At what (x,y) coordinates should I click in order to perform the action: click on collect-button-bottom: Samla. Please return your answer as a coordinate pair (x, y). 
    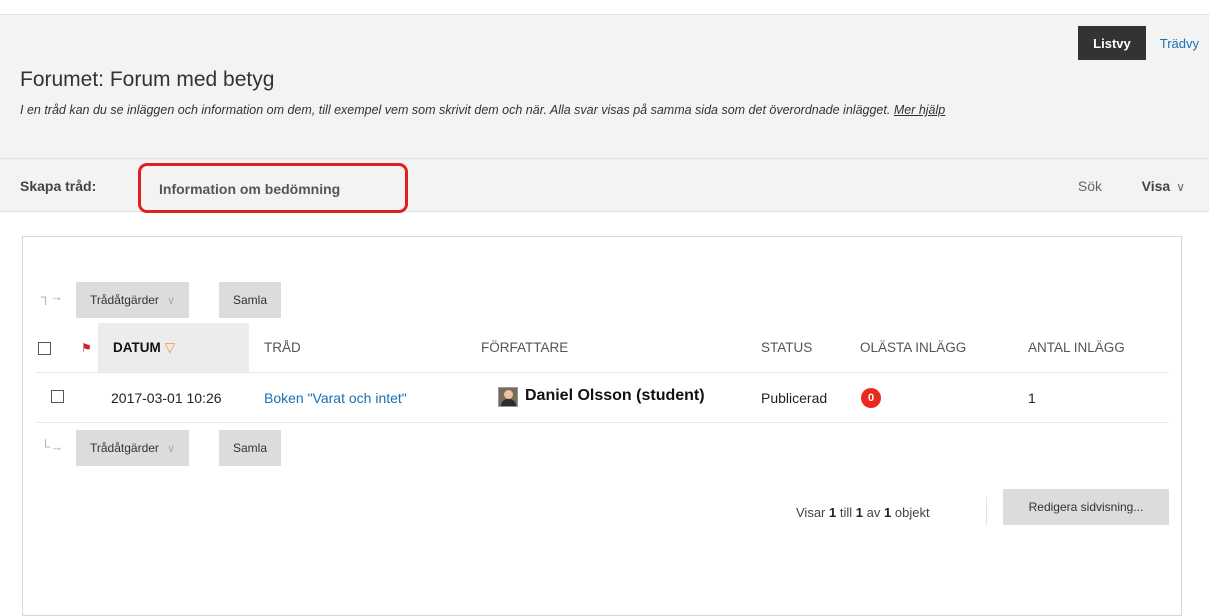
    Looking at the image, I should click on (250, 448).